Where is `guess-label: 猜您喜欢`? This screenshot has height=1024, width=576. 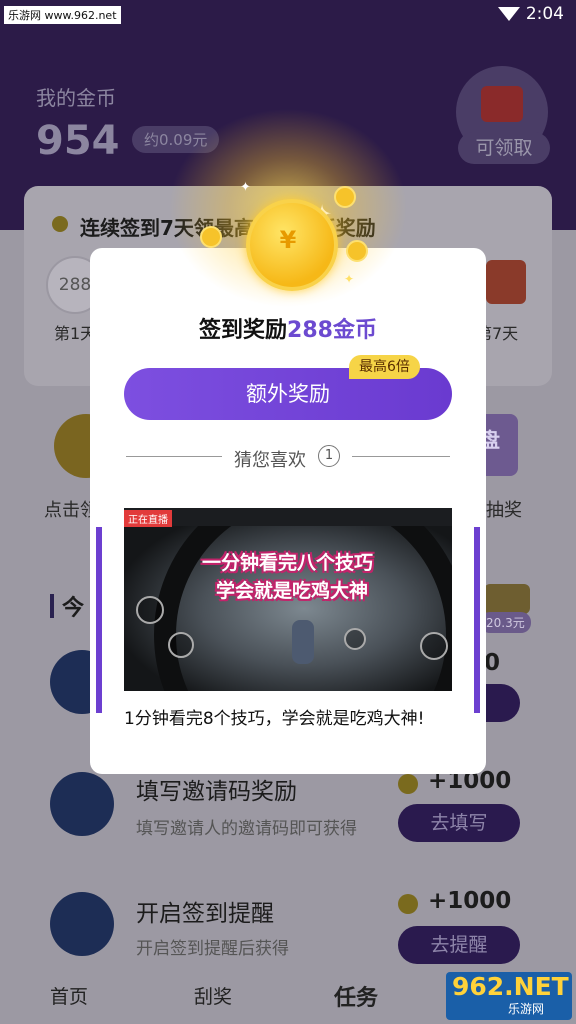 guess-label: 猜您喜欢 is located at coordinates (270, 460).